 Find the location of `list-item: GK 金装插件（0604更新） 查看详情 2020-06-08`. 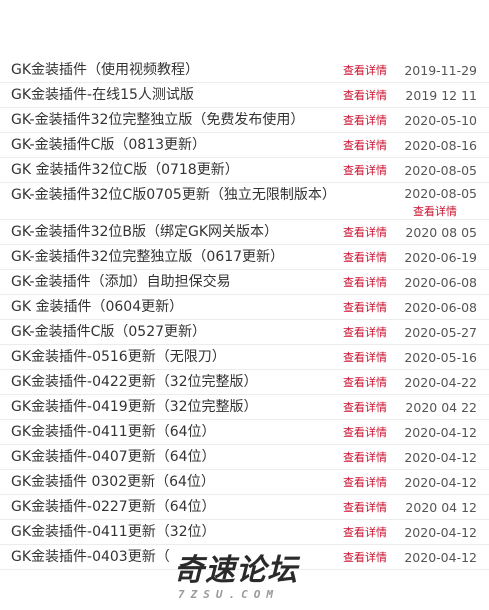

list-item: GK 金装插件（0604更新） 查看详情 2020-06-08 is located at coordinates (244, 307).